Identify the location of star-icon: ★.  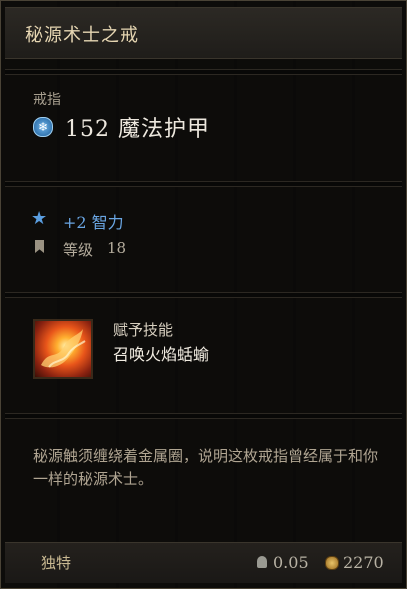
(39, 218).